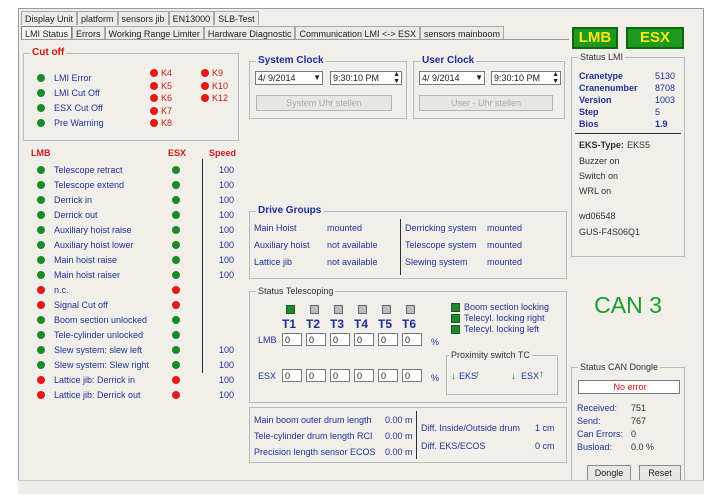 This screenshot has height=501, width=710. Describe the element at coordinates (88, 33) in the screenshot. I see `sub-tab: Errors` at that location.